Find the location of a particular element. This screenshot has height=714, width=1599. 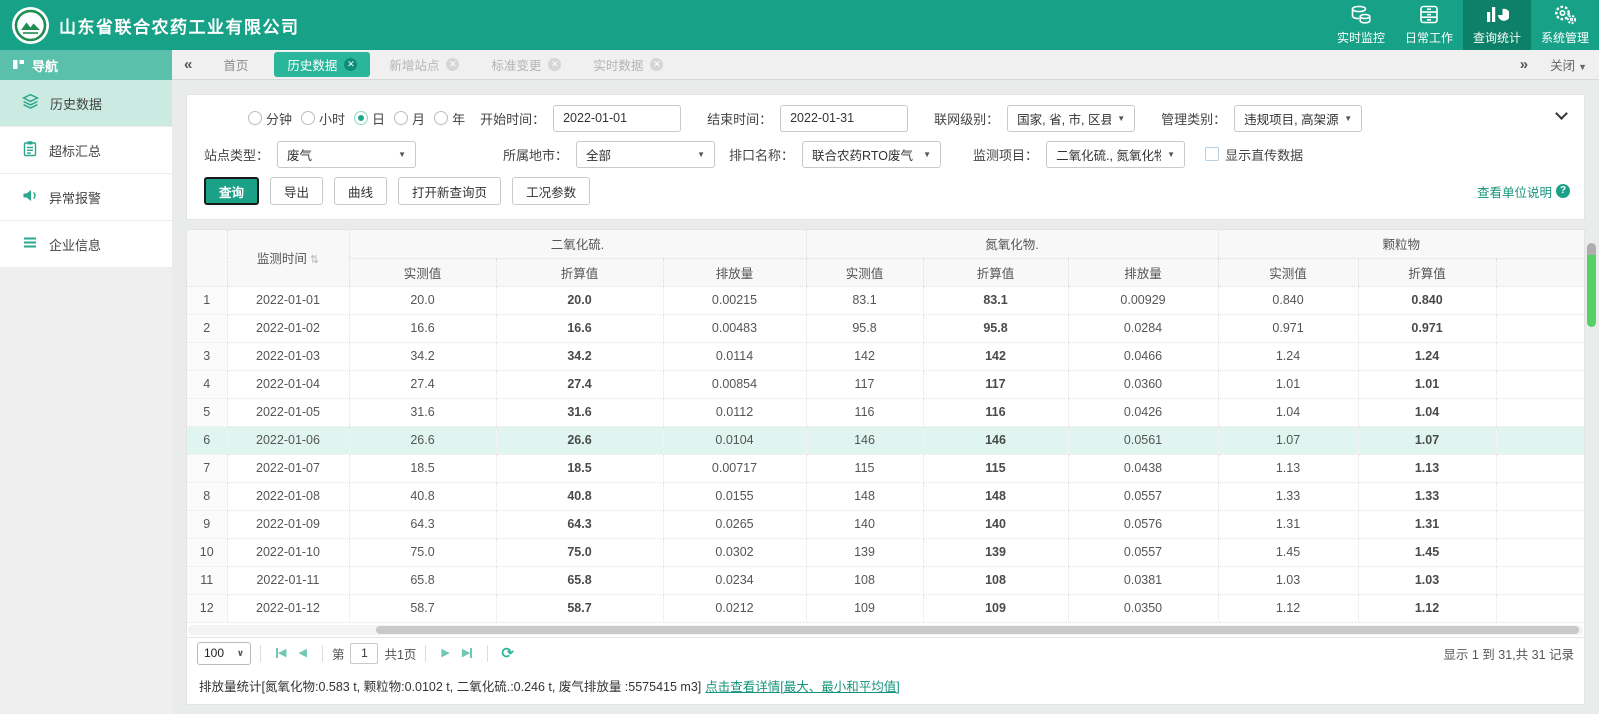

export-button: 导出 is located at coordinates (297, 191).